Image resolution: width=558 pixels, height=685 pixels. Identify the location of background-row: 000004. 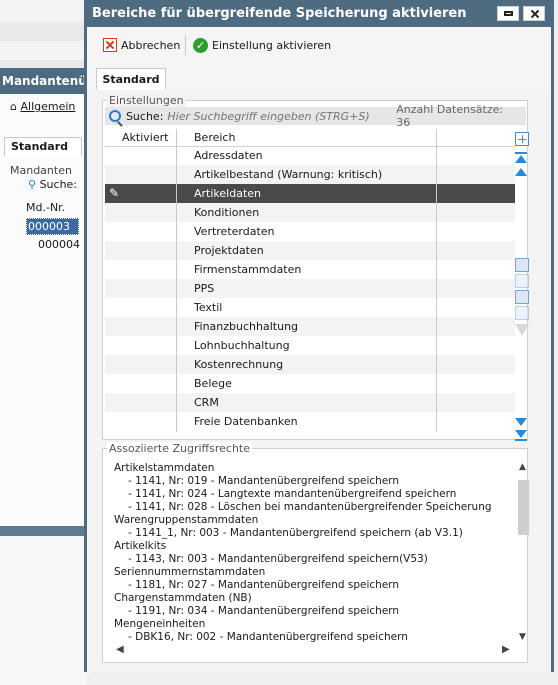
(59, 244).